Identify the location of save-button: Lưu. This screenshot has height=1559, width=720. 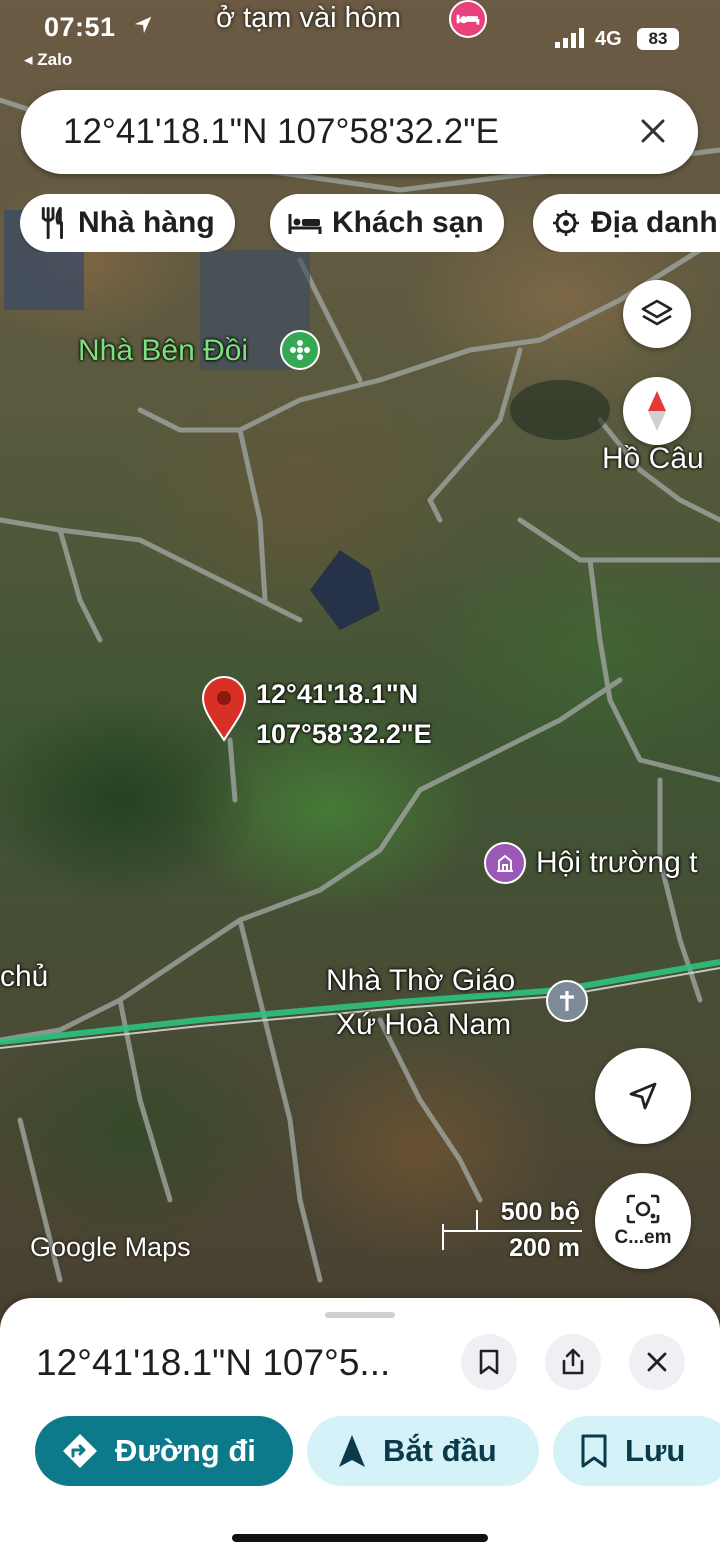
(636, 1451).